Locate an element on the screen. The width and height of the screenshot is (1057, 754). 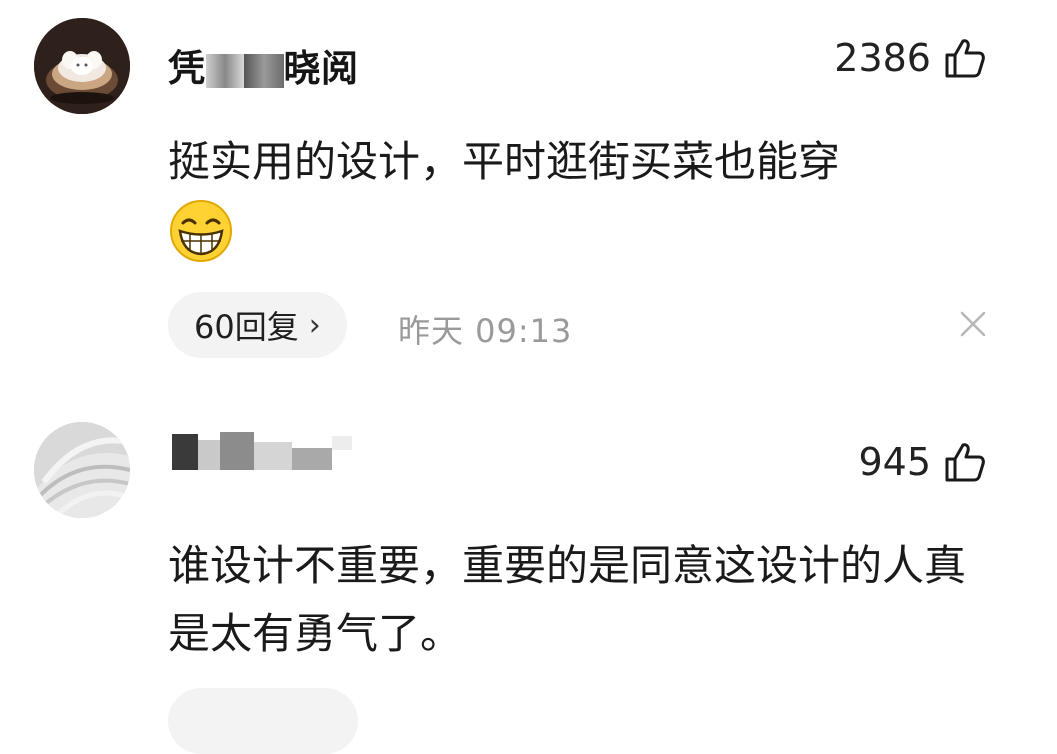
like-count: 2386 is located at coordinates (882, 58).